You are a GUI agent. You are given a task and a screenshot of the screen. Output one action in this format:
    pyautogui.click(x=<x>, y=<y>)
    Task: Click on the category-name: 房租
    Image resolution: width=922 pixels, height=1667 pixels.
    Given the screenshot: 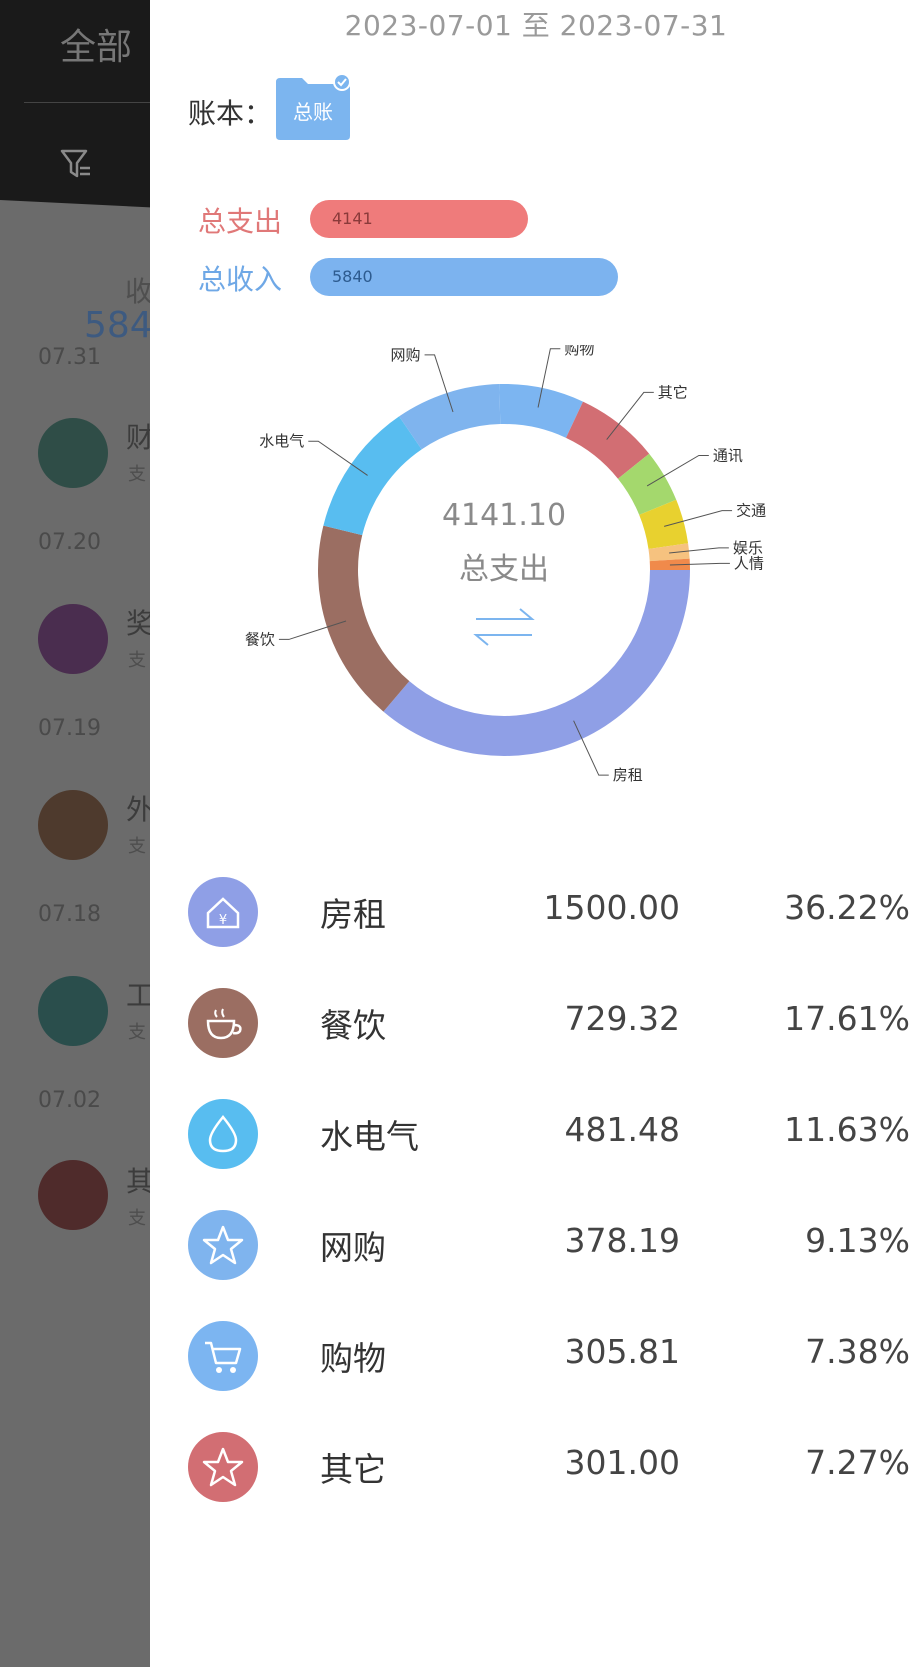 What is the action you would take?
    pyautogui.click(x=353, y=914)
    